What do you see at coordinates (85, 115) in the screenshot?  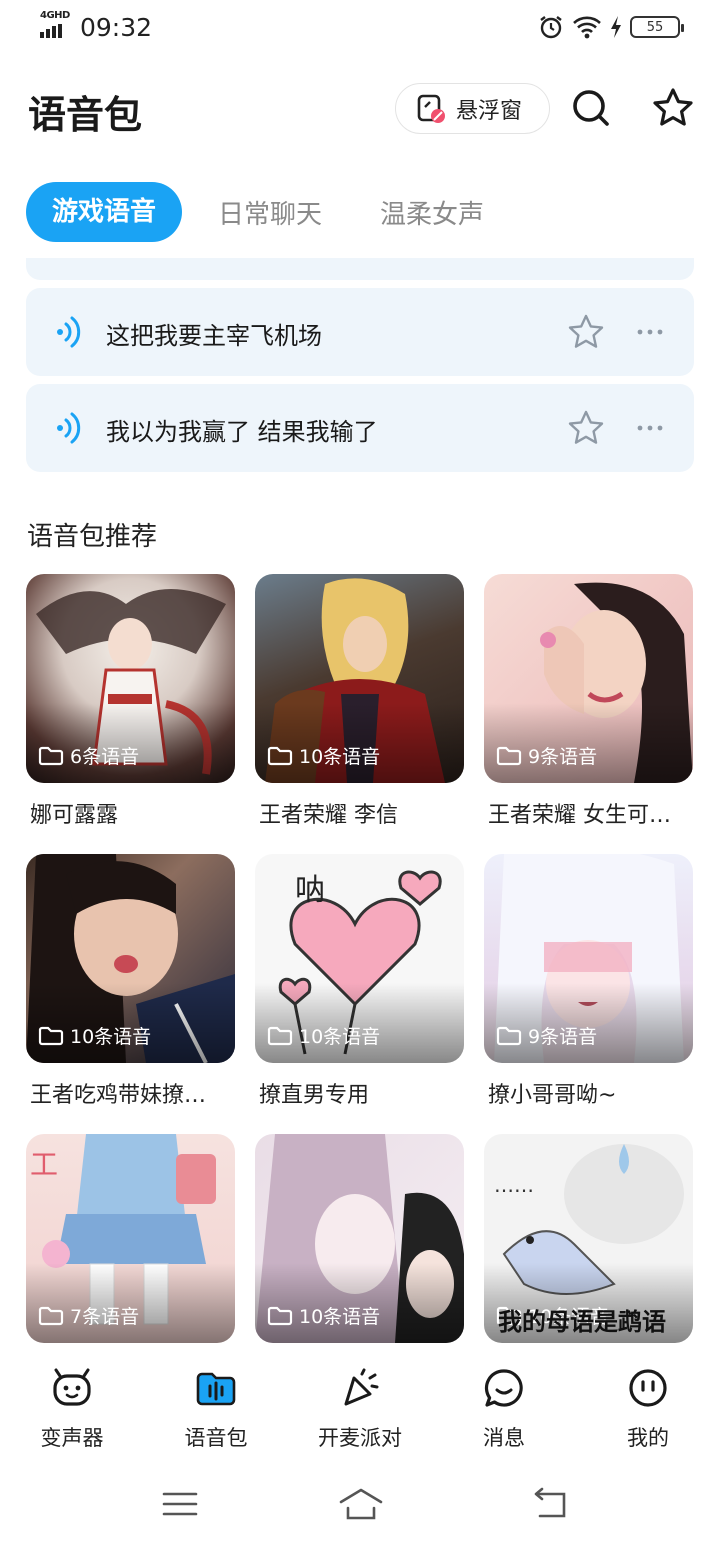 I see `page-title: 语音包` at bounding box center [85, 115].